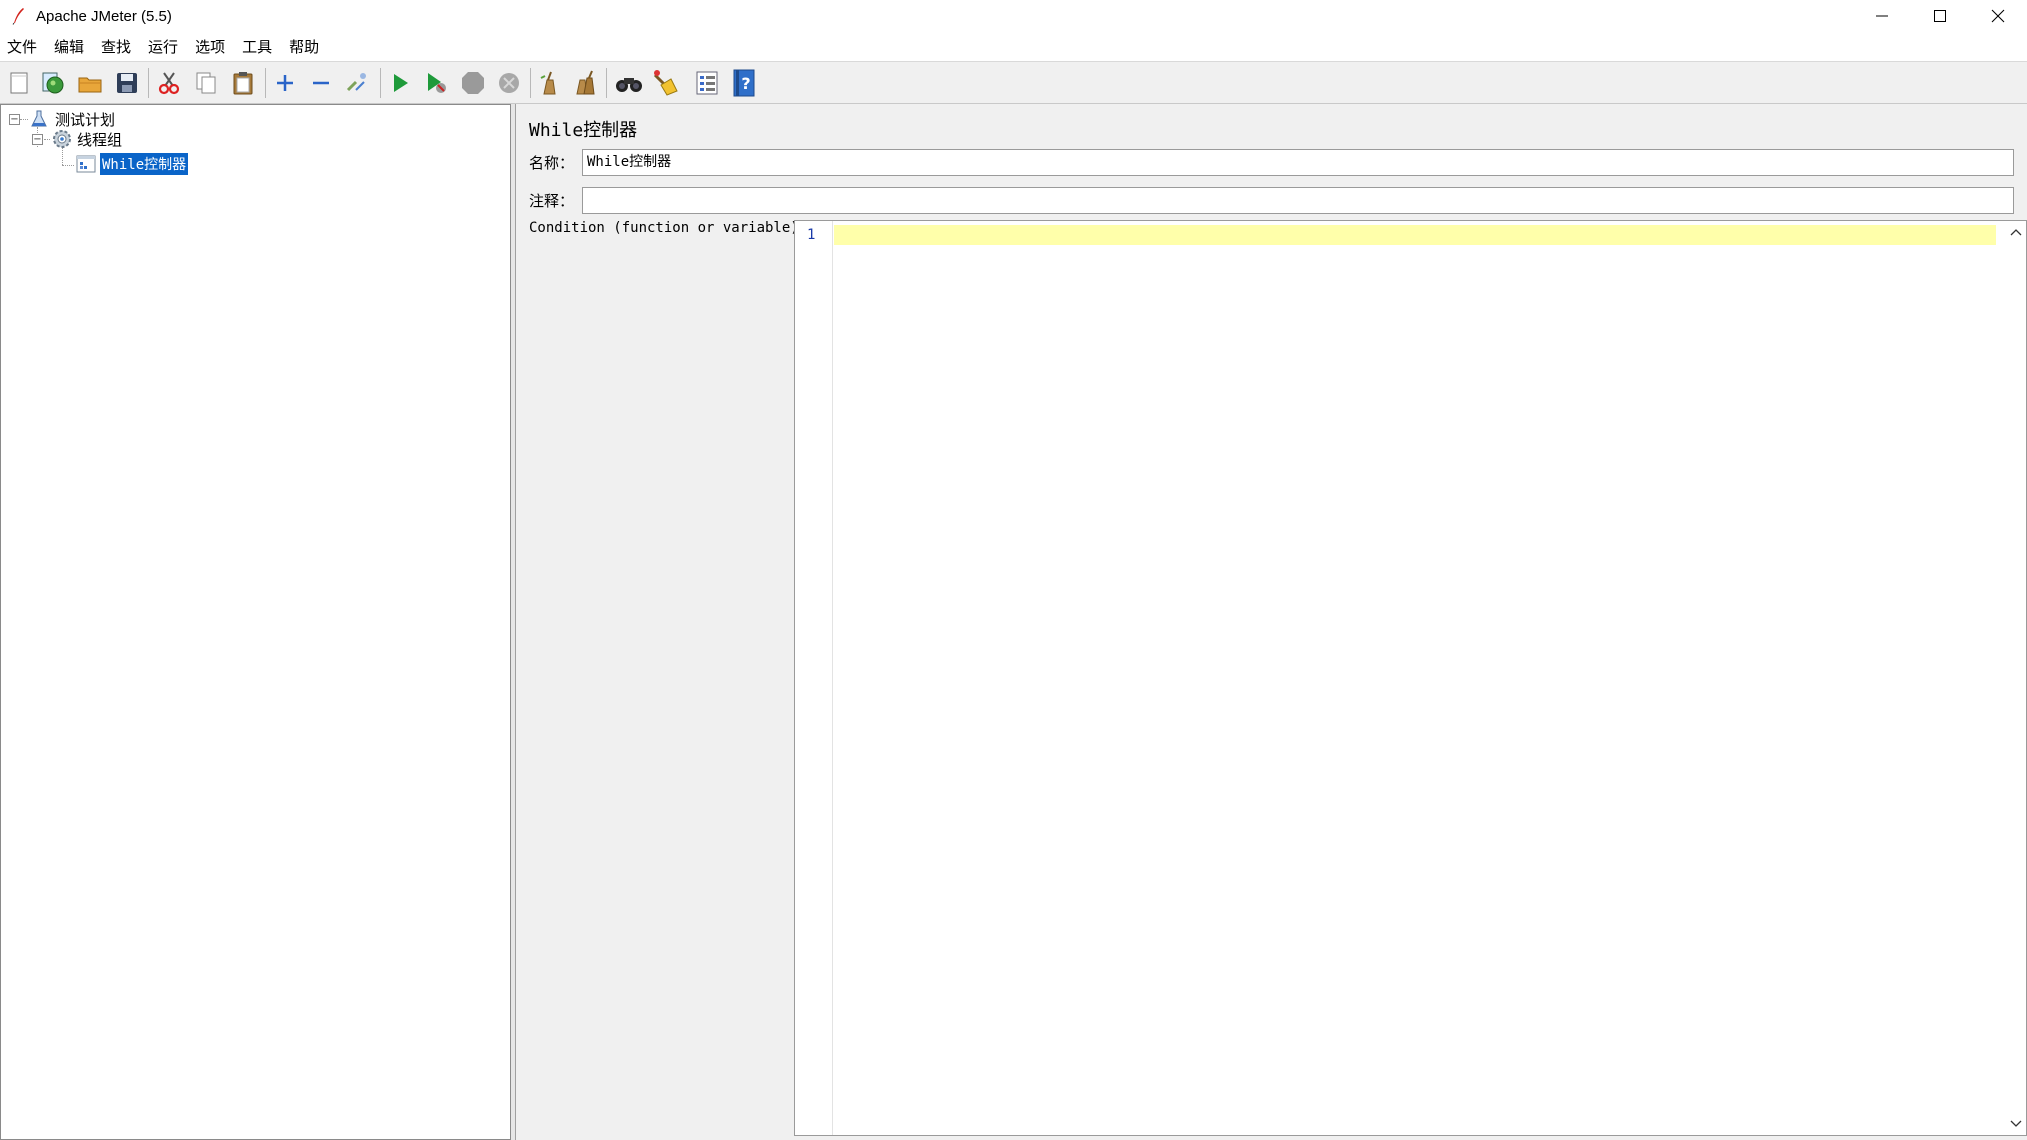 The width and height of the screenshot is (2027, 1140). What do you see at coordinates (62, 139) in the screenshot?
I see `thread-group-icon` at bounding box center [62, 139].